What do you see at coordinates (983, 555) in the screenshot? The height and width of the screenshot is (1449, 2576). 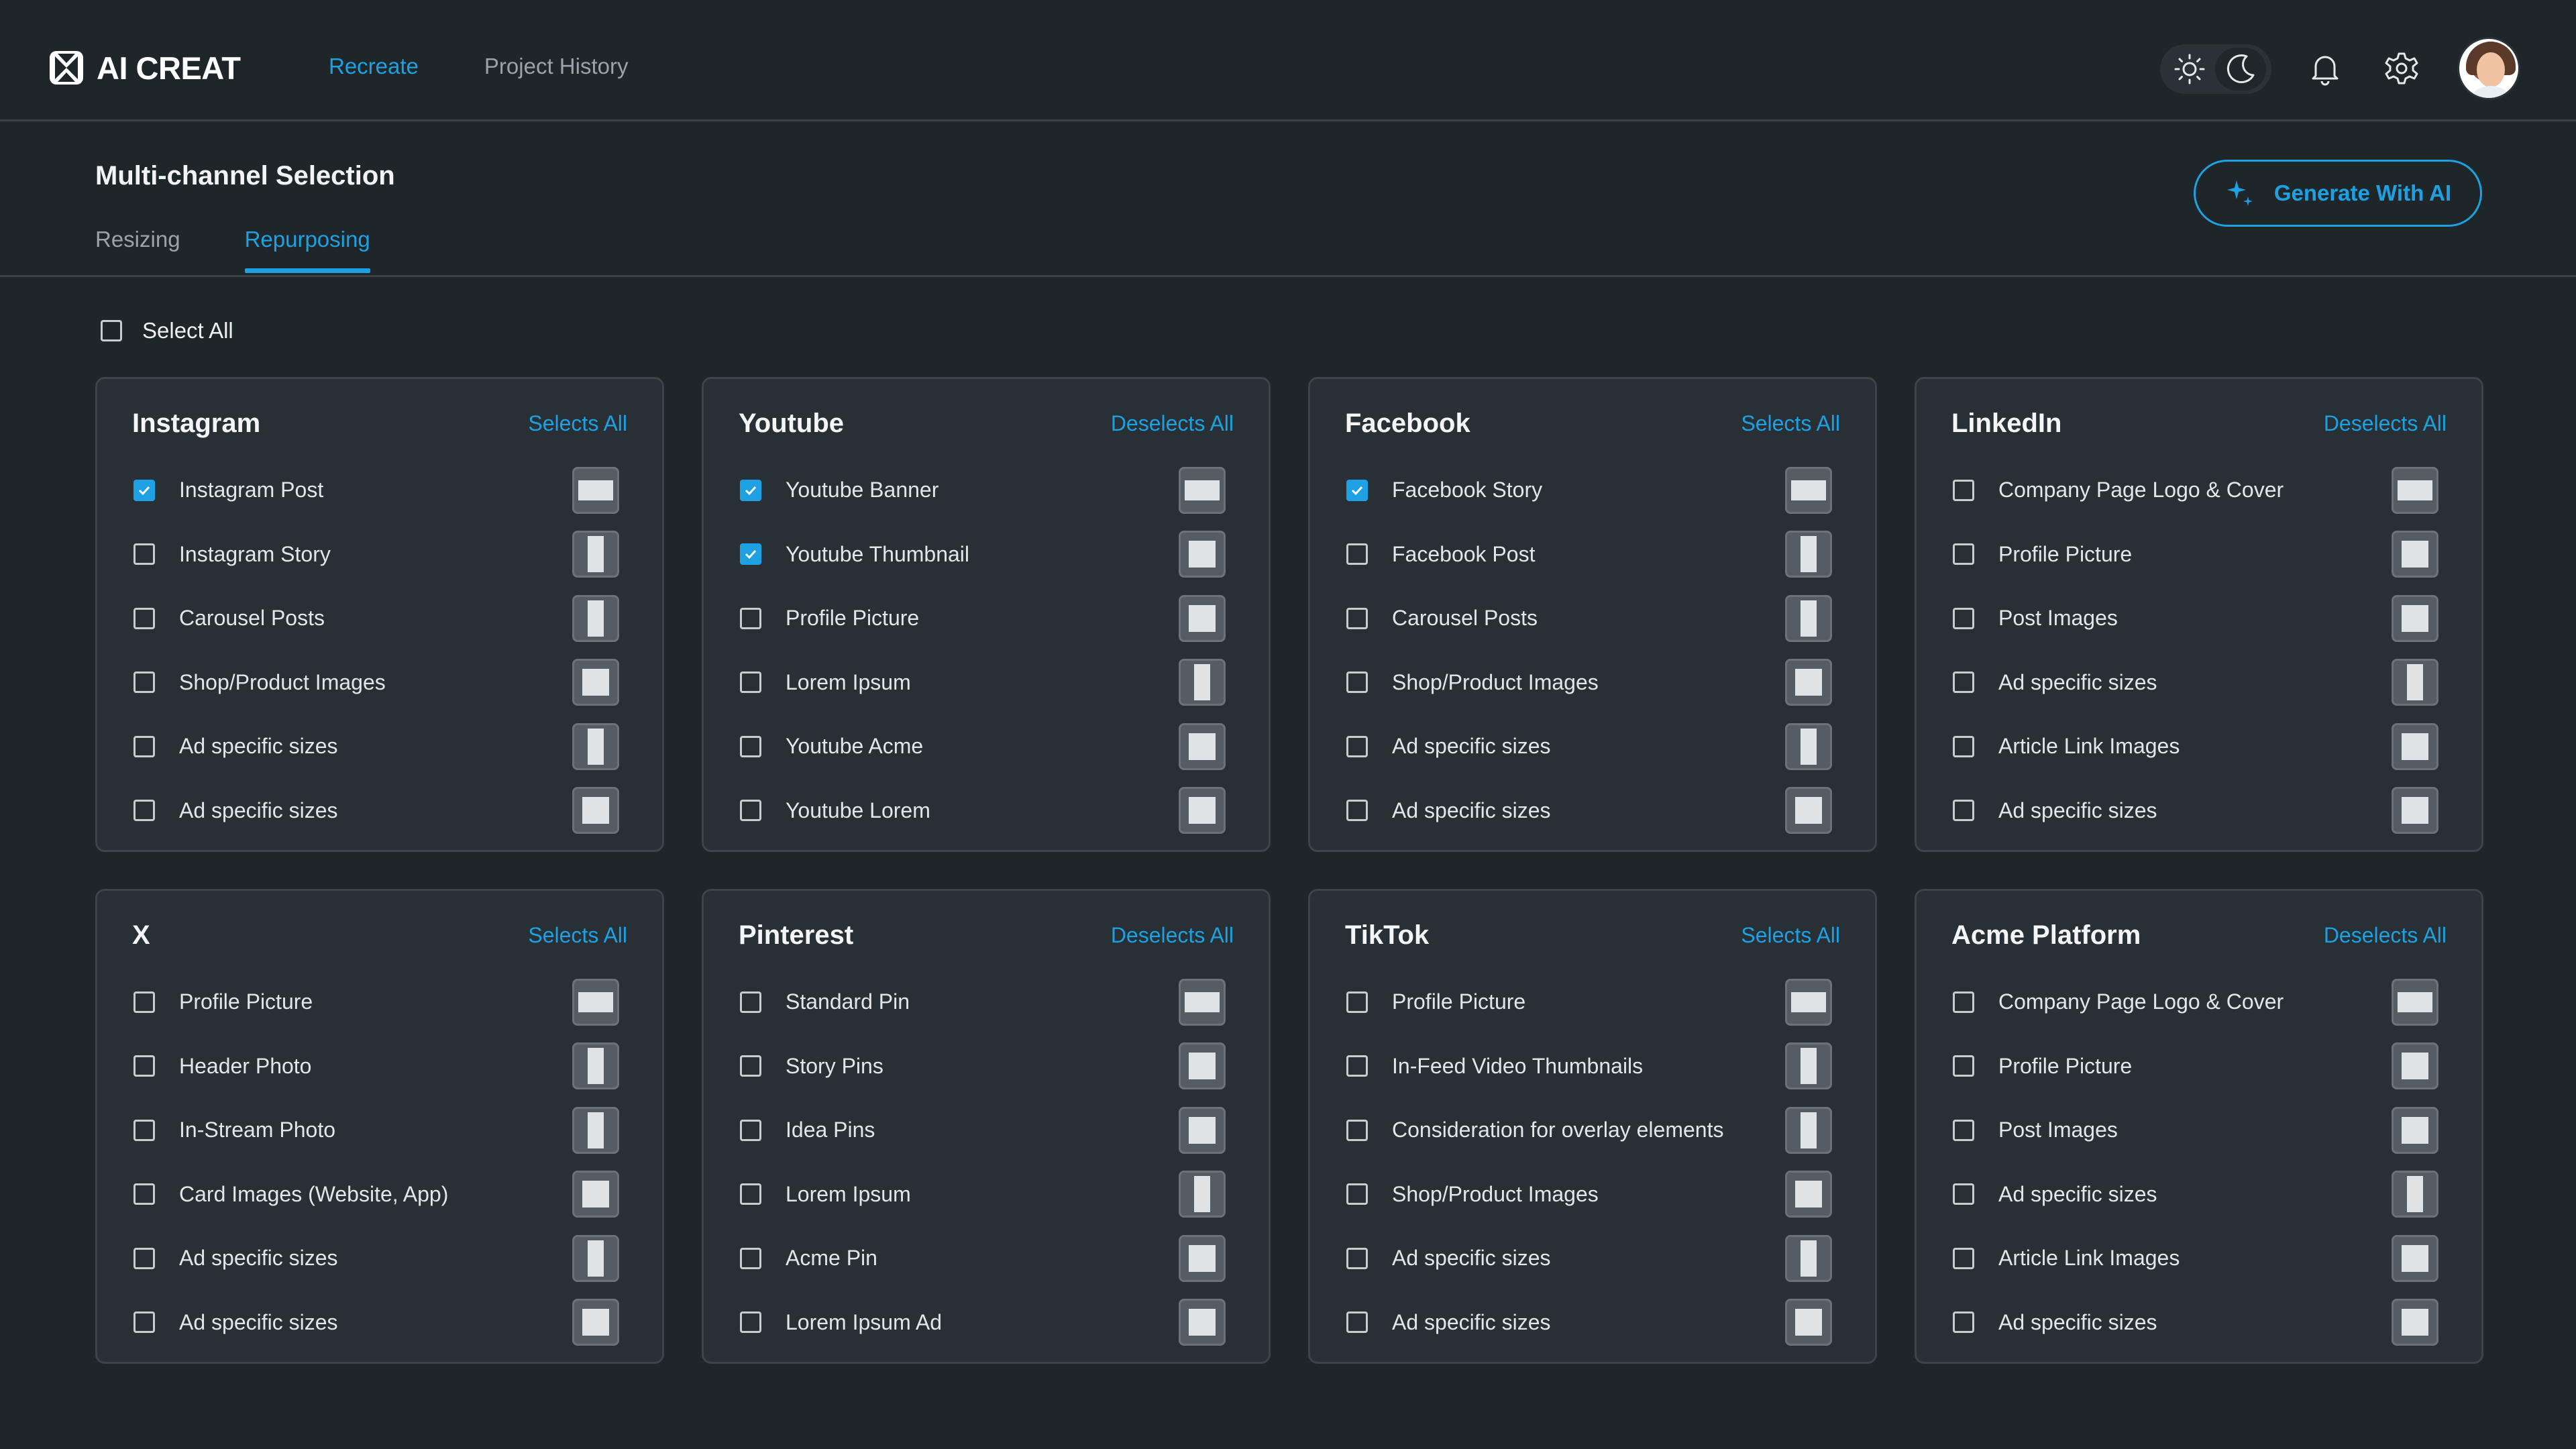 I see `list-item: Youtube Thumbnail` at bounding box center [983, 555].